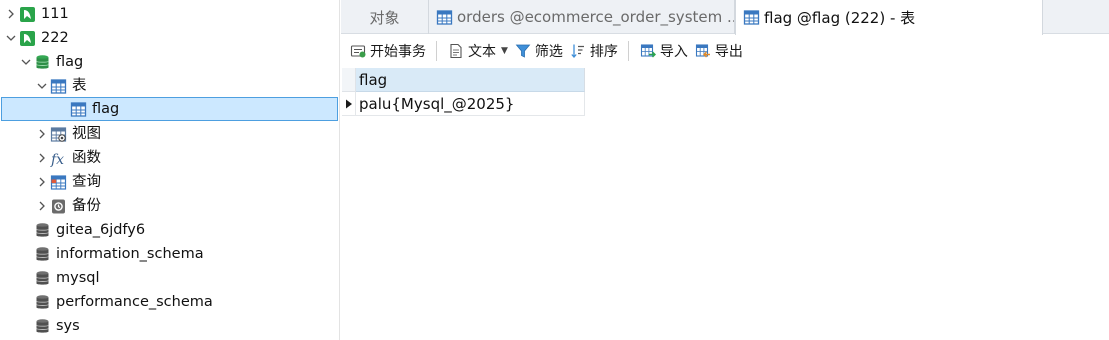  I want to click on sort-button: 排序, so click(593, 51).